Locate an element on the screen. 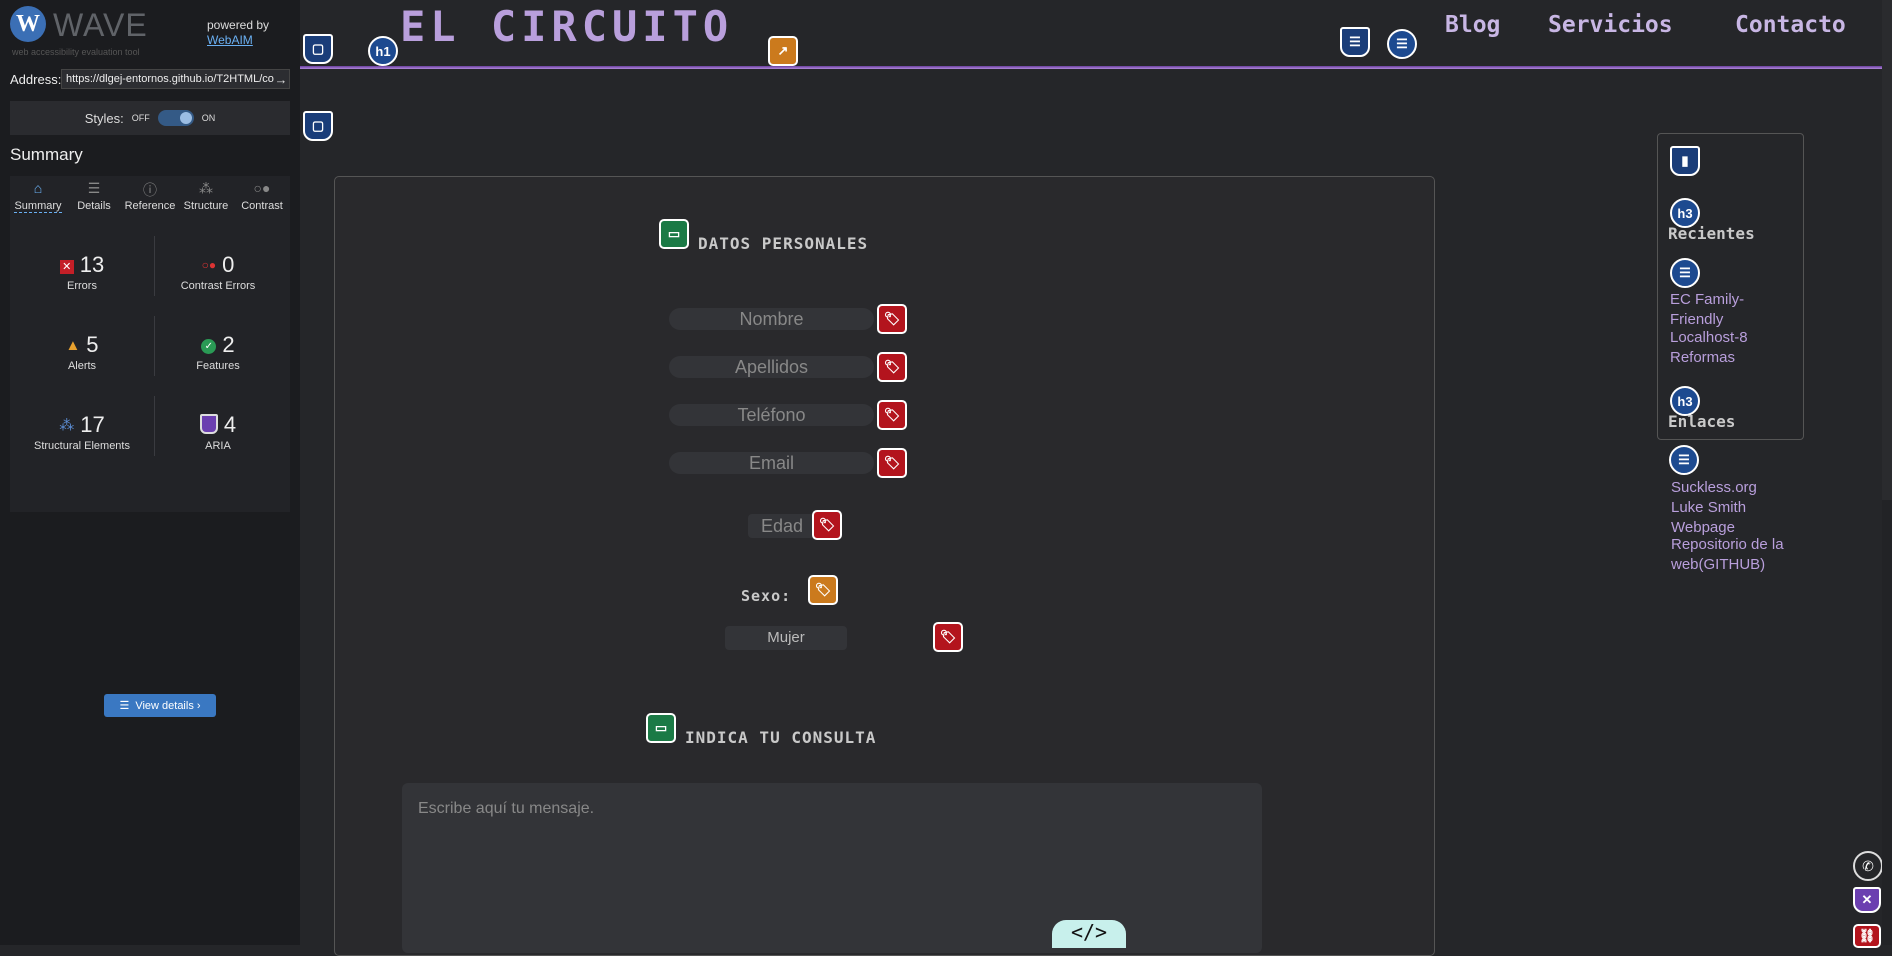 This screenshot has height=956, width=1892. nombre-input: Nombre is located at coordinates (771, 319).